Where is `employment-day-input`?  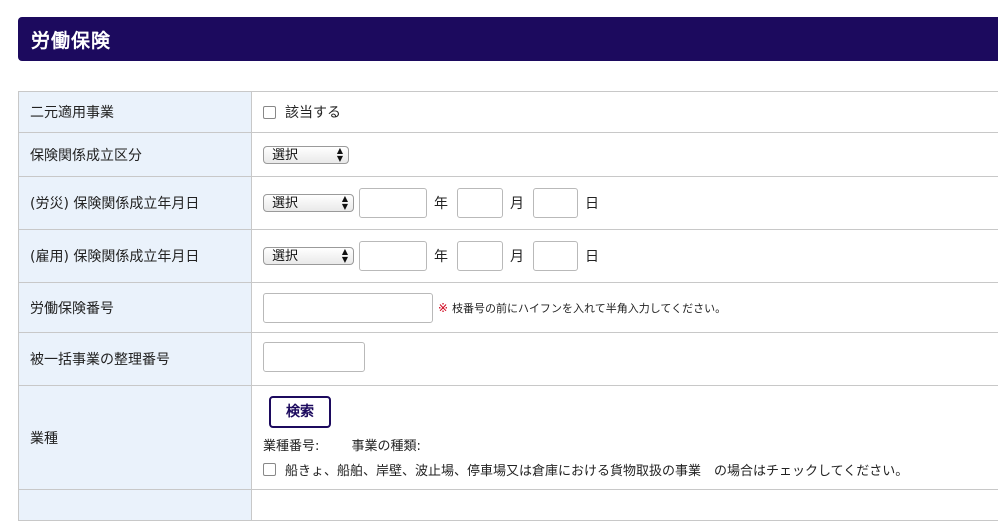 employment-day-input is located at coordinates (555, 256).